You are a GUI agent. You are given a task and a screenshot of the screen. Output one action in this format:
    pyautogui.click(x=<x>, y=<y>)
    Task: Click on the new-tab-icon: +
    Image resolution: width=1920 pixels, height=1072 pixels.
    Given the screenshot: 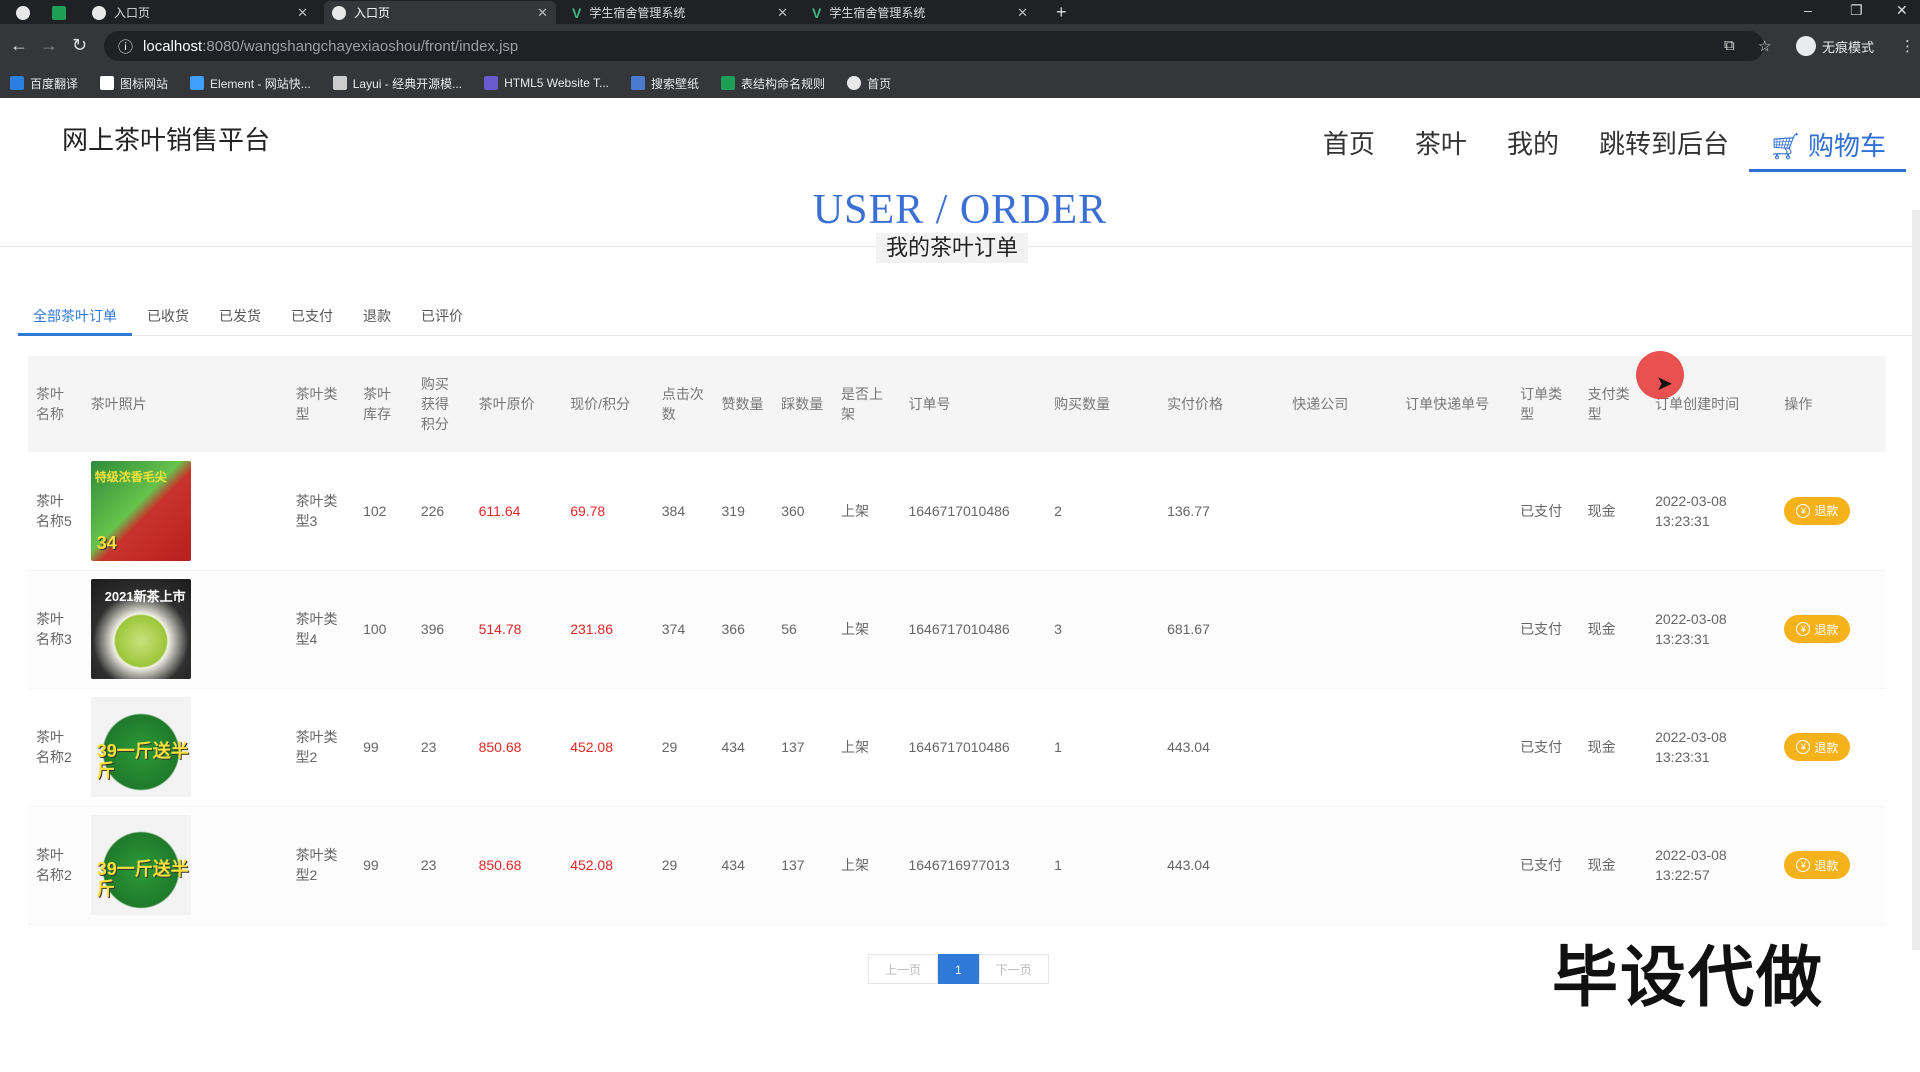 What is the action you would take?
    pyautogui.click(x=1061, y=12)
    